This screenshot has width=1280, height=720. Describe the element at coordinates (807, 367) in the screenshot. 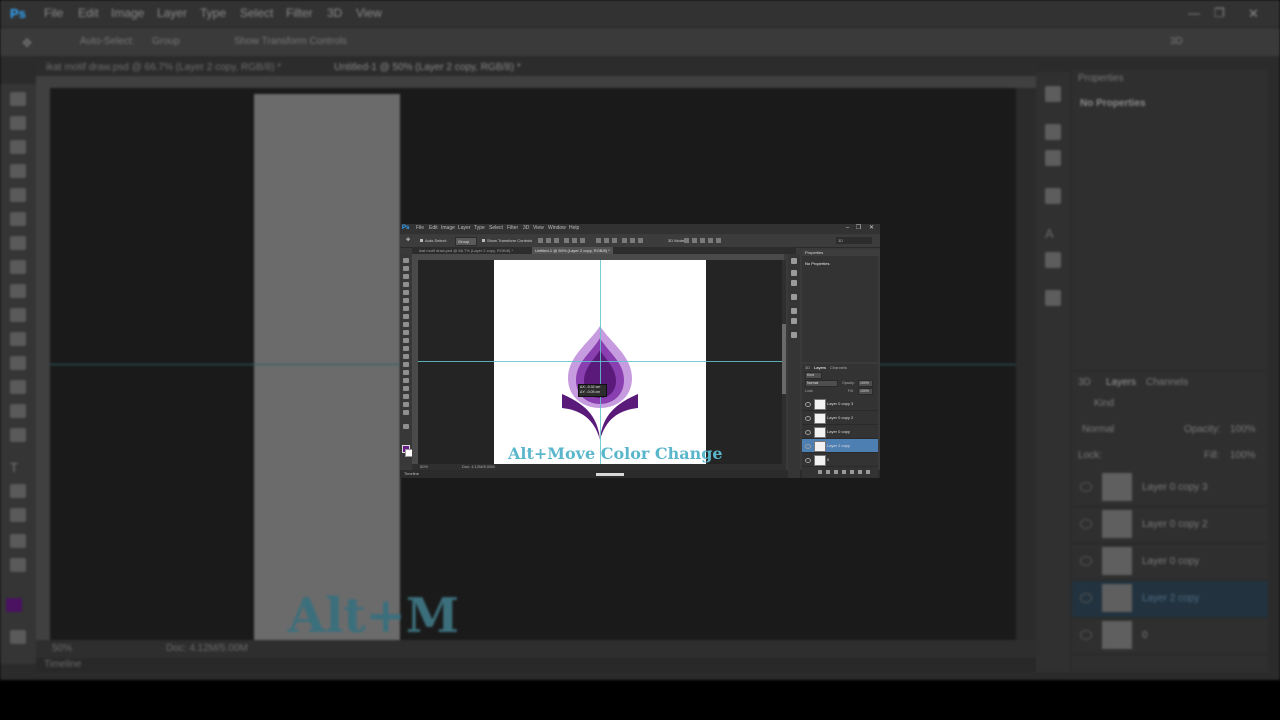

I see `tab-3d: 3D` at that location.